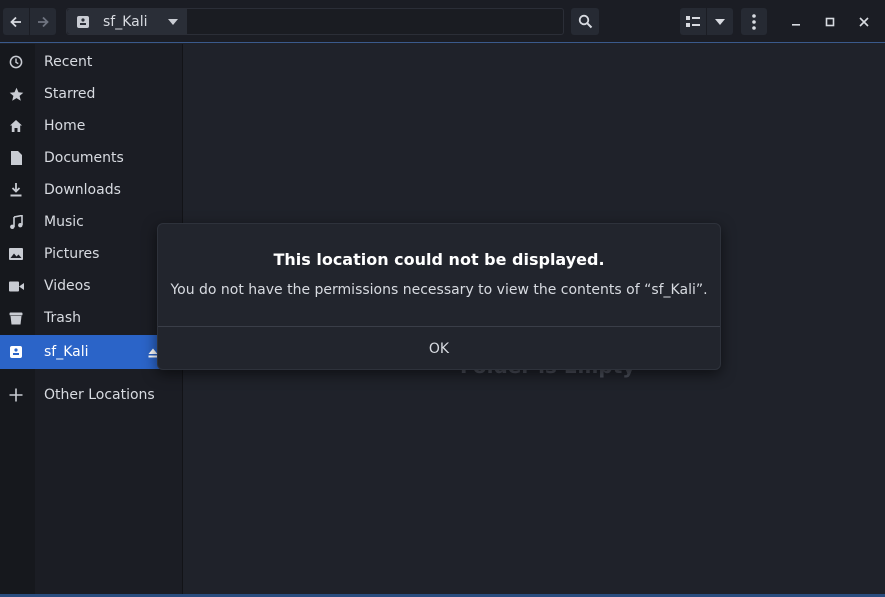  I want to click on search-icon, so click(585, 21).